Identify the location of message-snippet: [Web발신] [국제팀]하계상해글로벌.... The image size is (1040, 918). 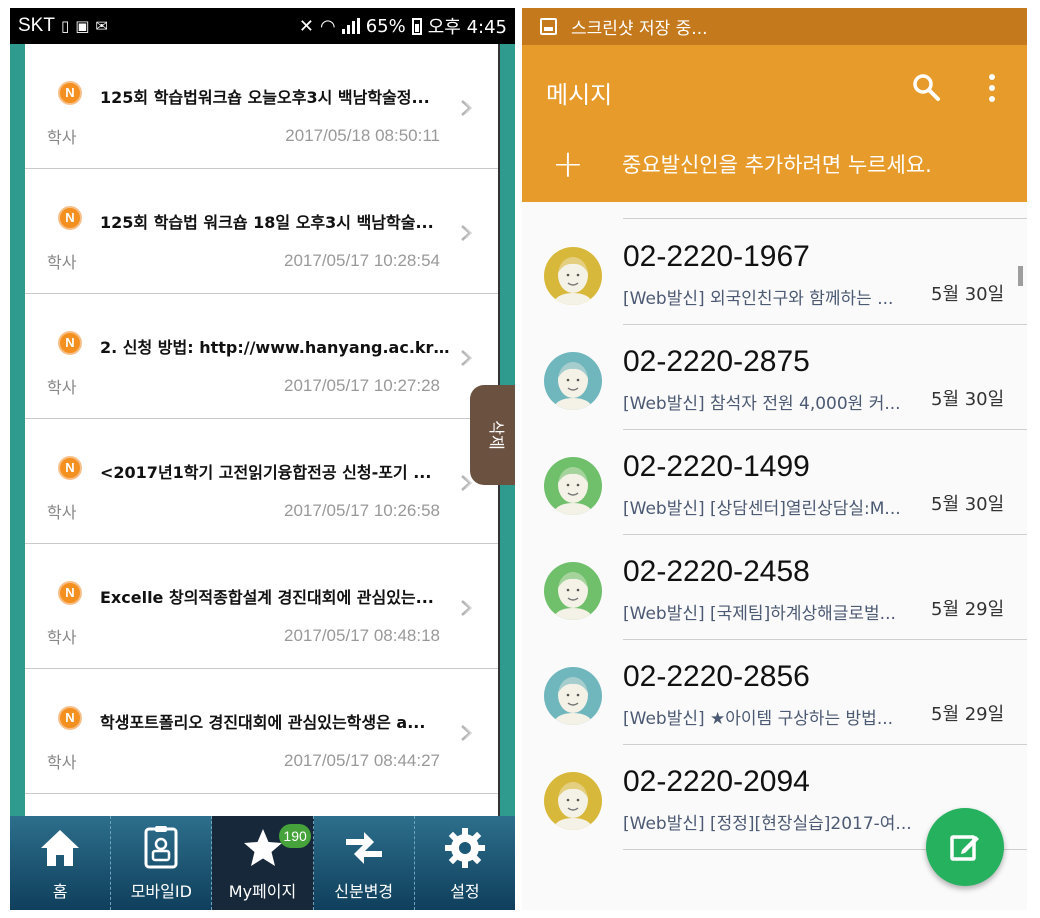
(759, 614).